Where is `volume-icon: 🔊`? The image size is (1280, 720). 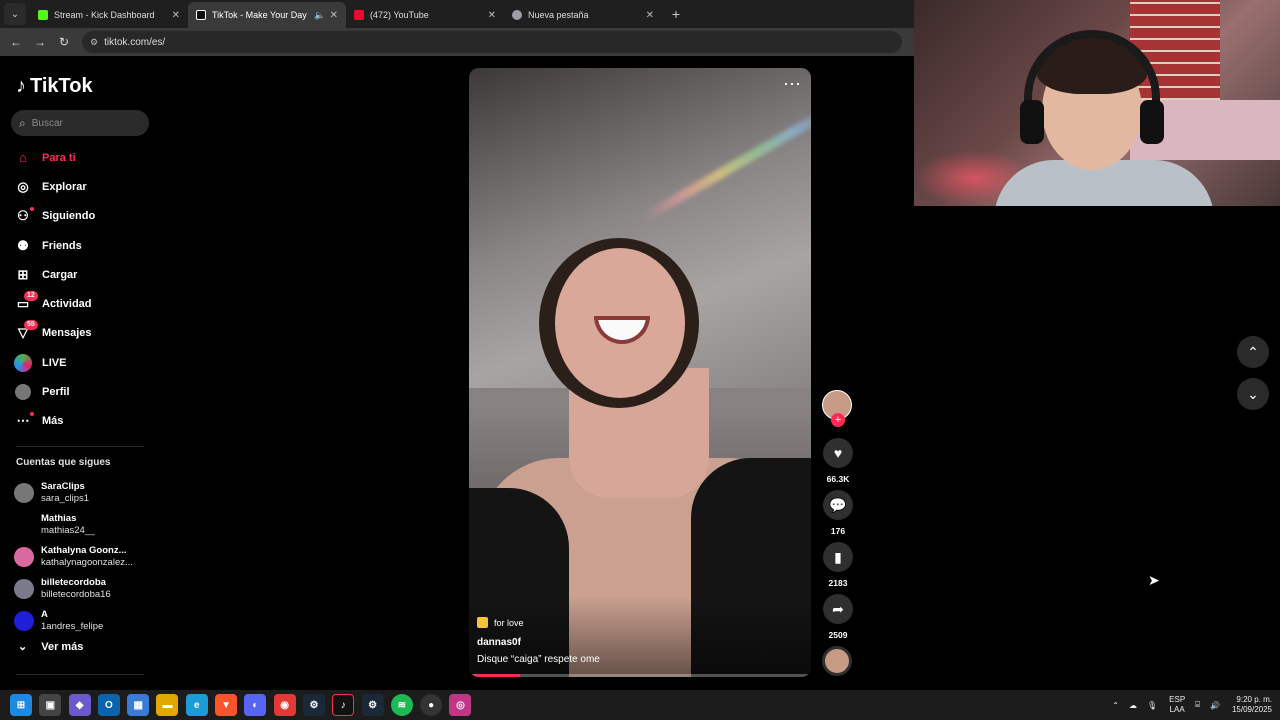
volume-icon: 🔊 is located at coordinates (1215, 705).